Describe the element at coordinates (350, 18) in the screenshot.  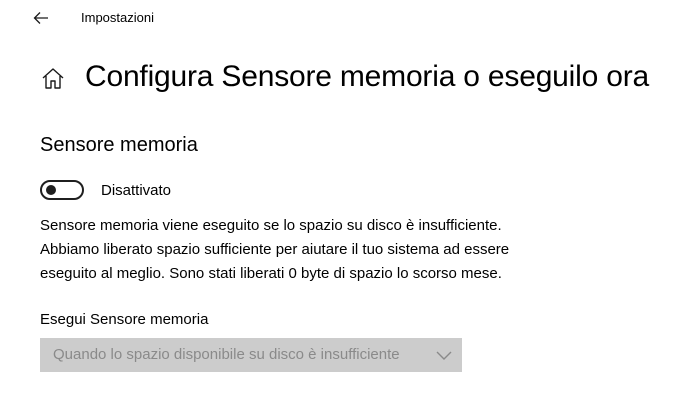
I see `title-bar: Impostazioni` at that location.